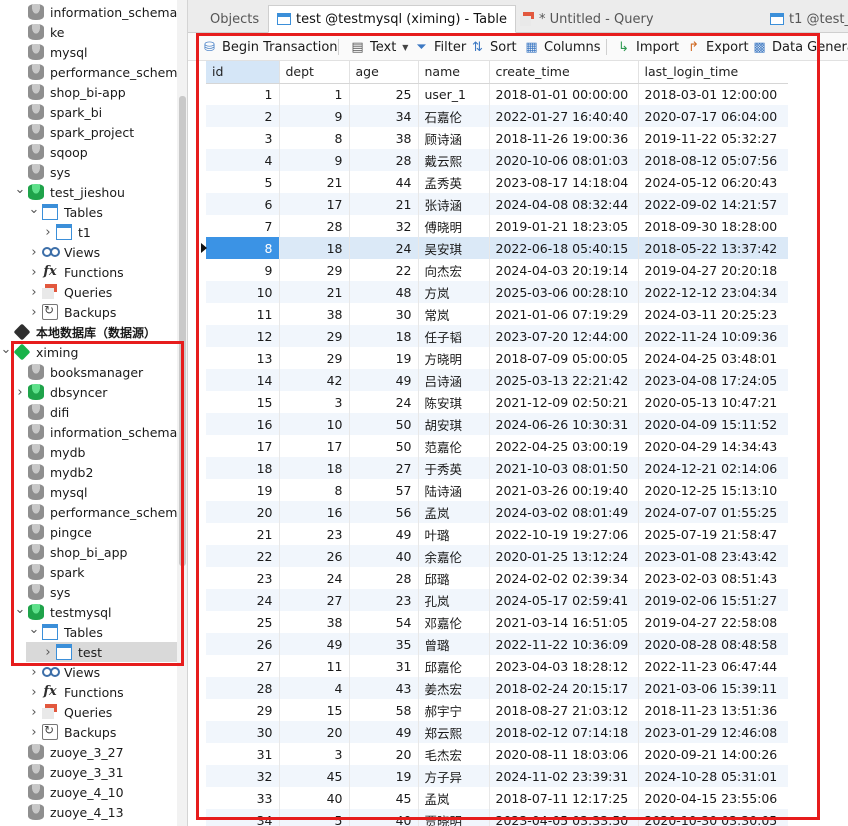 The width and height of the screenshot is (848, 826). I want to click on tree-item-mydb2: mydb2, so click(93, 472).